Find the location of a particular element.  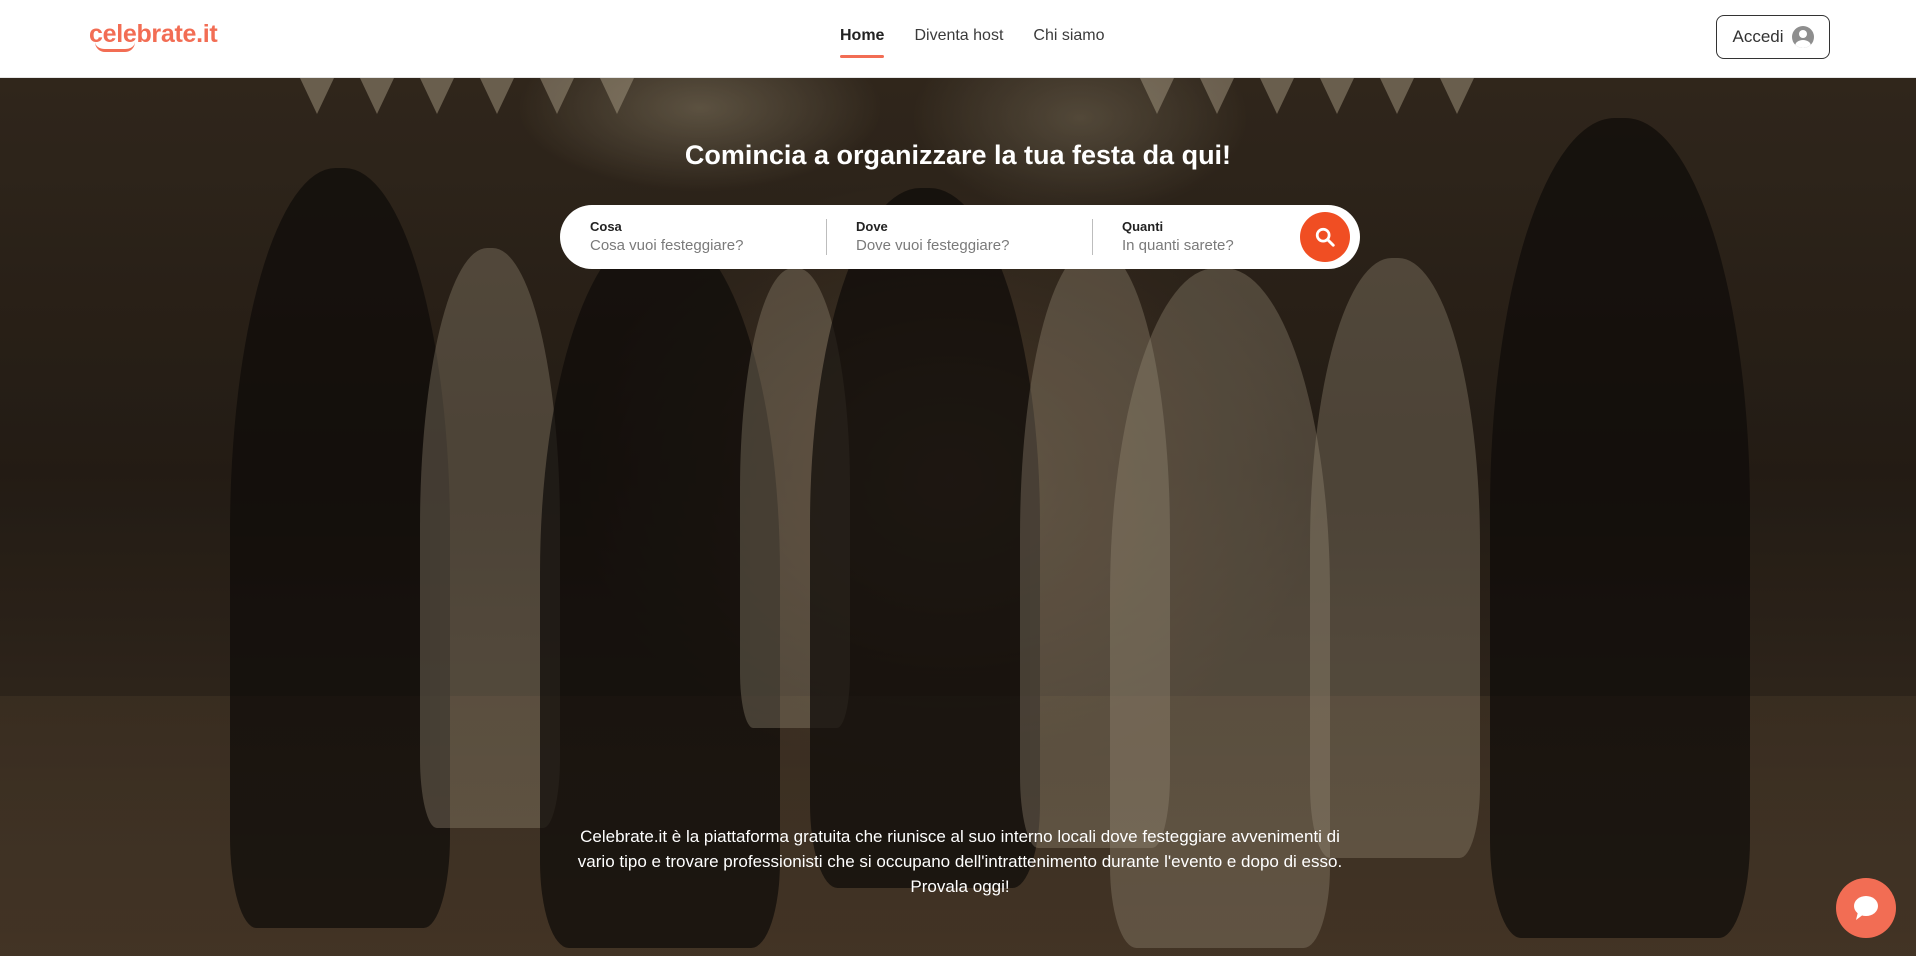

search-field-dove: Dove is located at coordinates (959, 237).